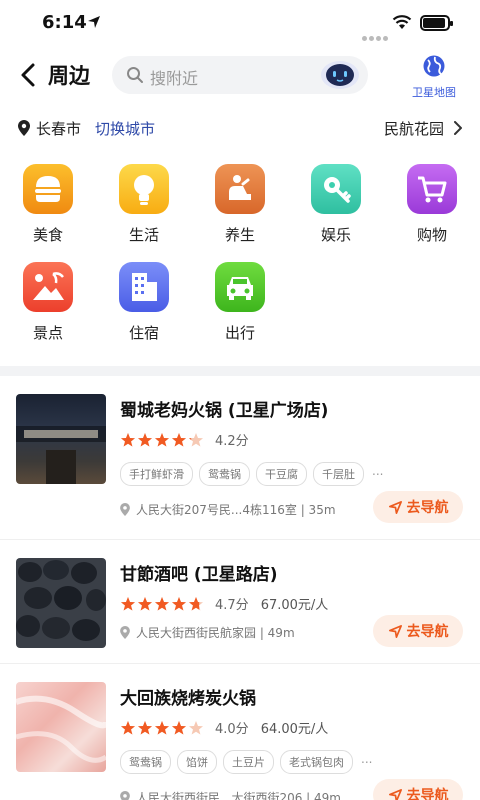  I want to click on restaurant-name: 大回族烧烤炭火锅, so click(188, 699).